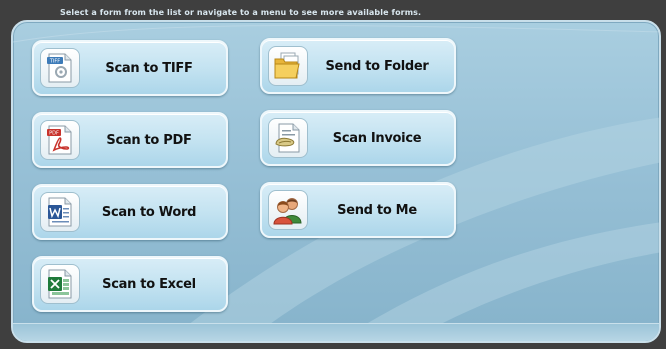 The image size is (666, 349). I want to click on panel-footer-bar, so click(336, 332).